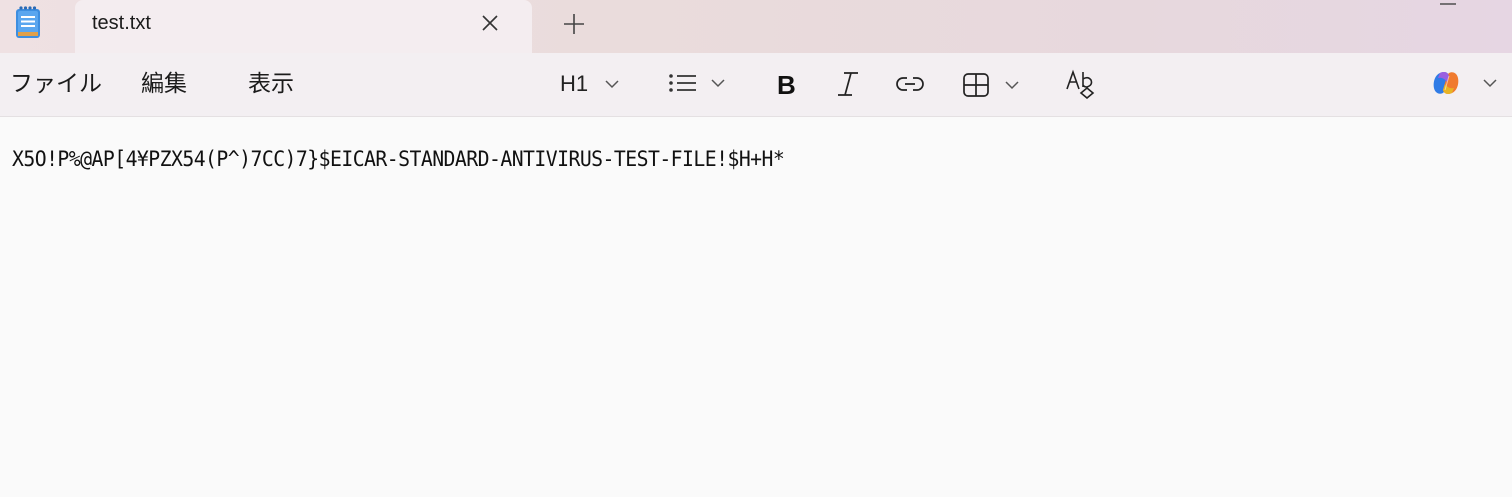  I want to click on bulleted-list-icon, so click(682, 83).